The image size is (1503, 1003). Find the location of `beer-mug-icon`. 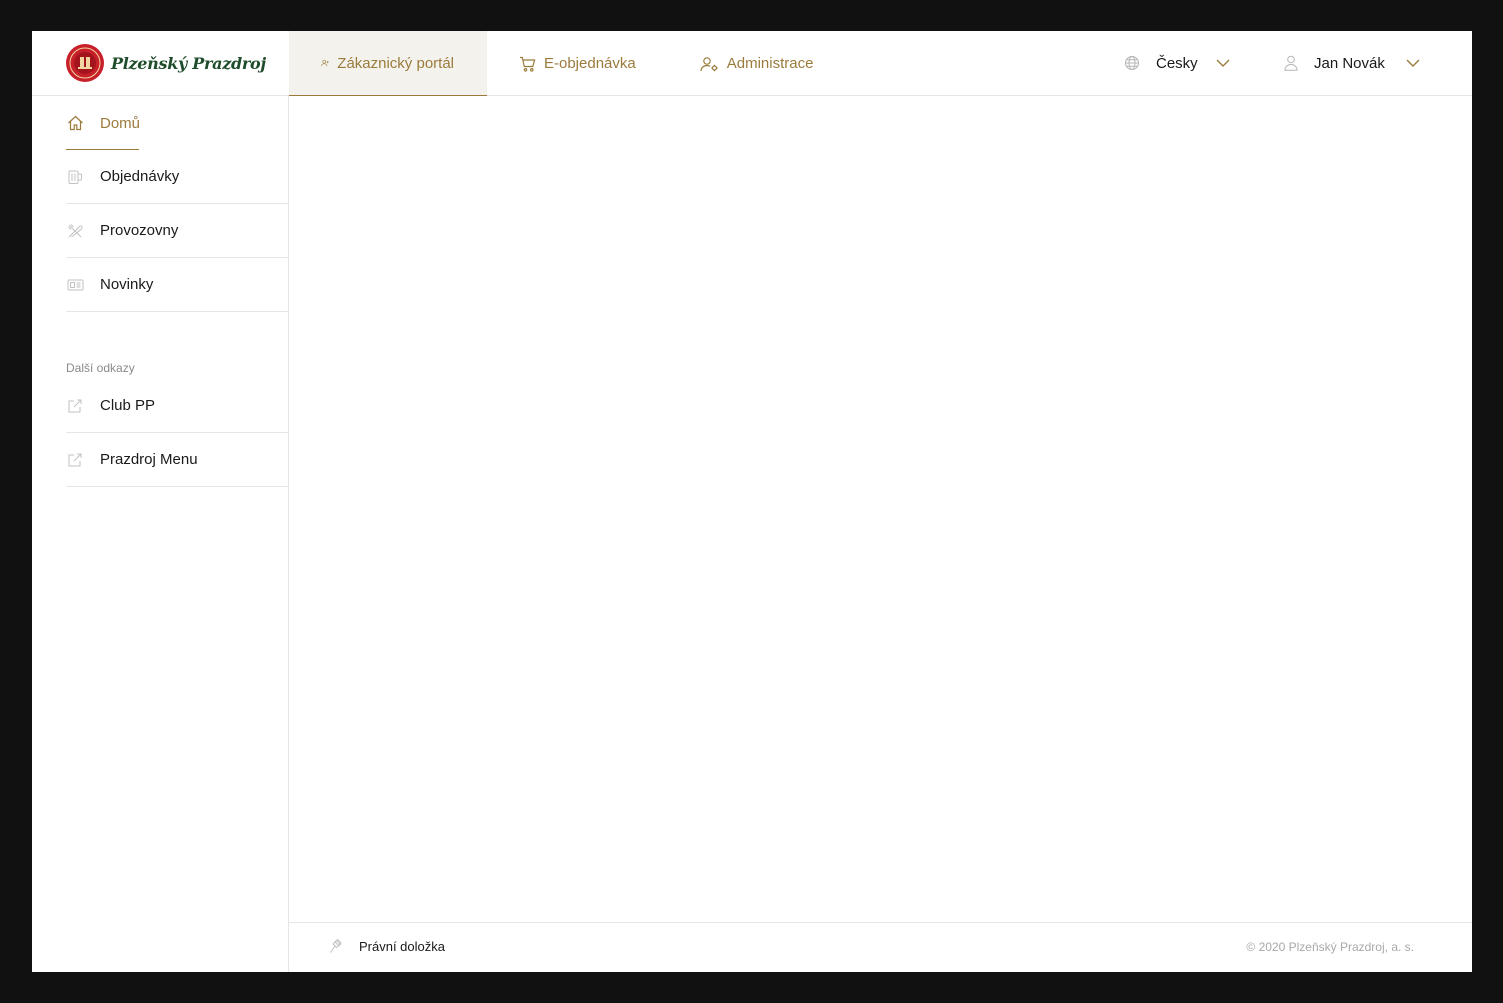

beer-mug-icon is located at coordinates (75, 177).